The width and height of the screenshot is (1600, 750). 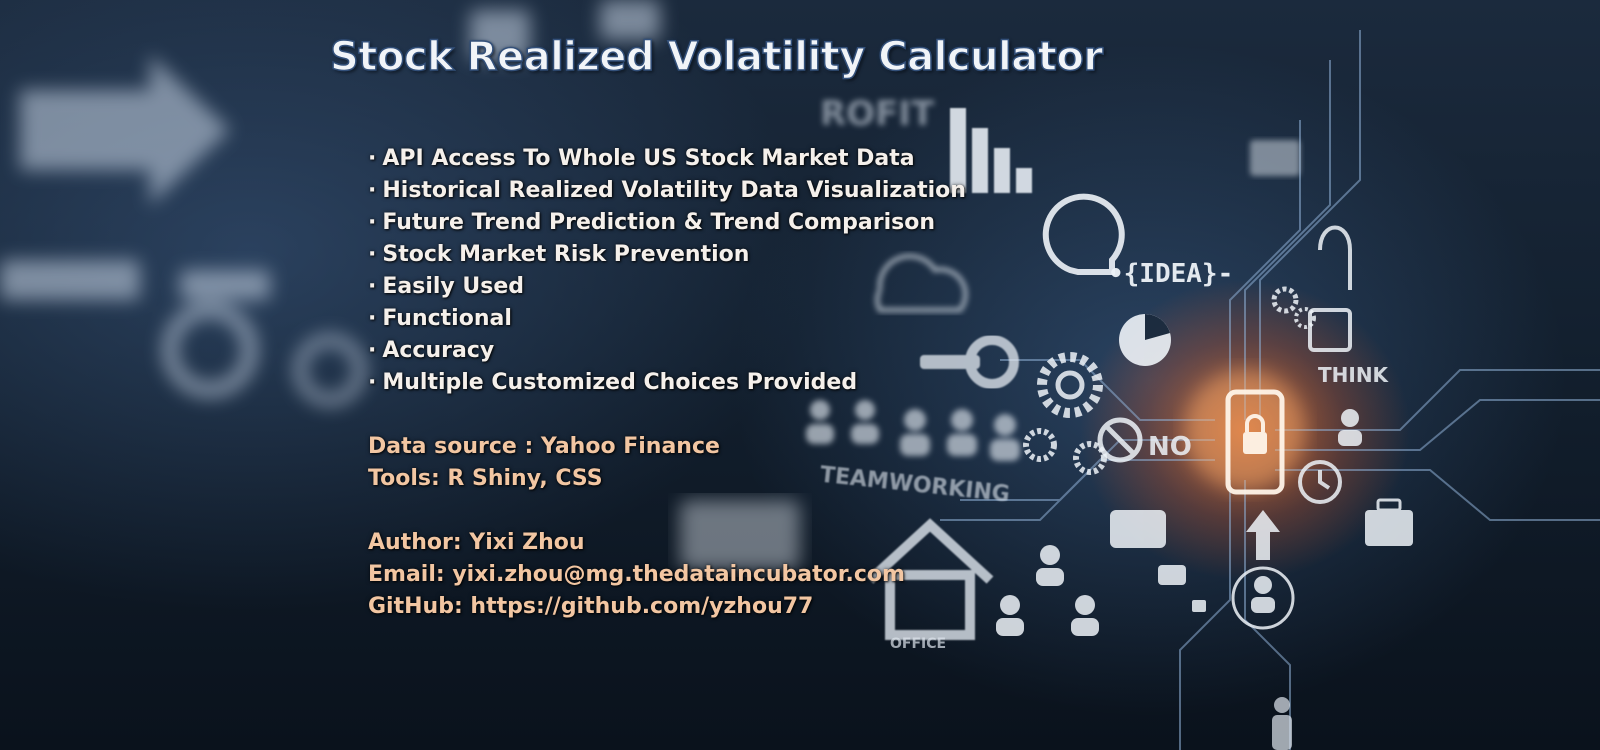 I want to click on feature-item-label: Accuracy, so click(x=438, y=350).